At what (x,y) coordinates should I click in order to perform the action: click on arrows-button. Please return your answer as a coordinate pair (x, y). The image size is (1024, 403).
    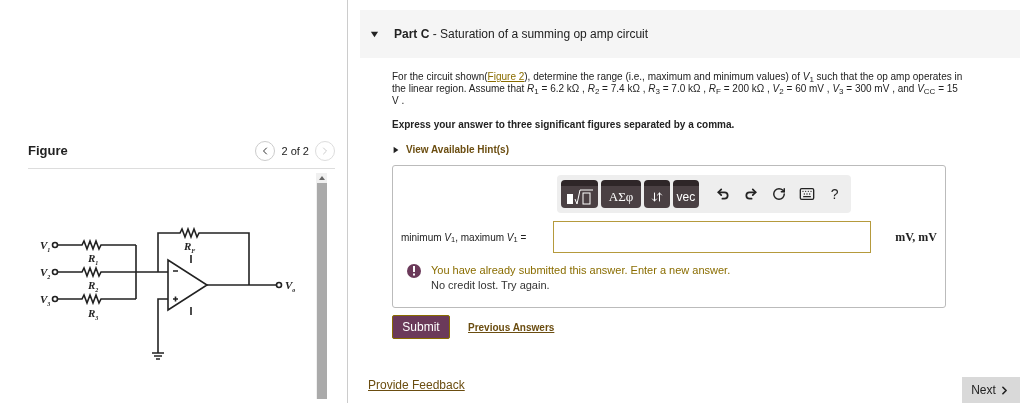
    Looking at the image, I should click on (656, 194).